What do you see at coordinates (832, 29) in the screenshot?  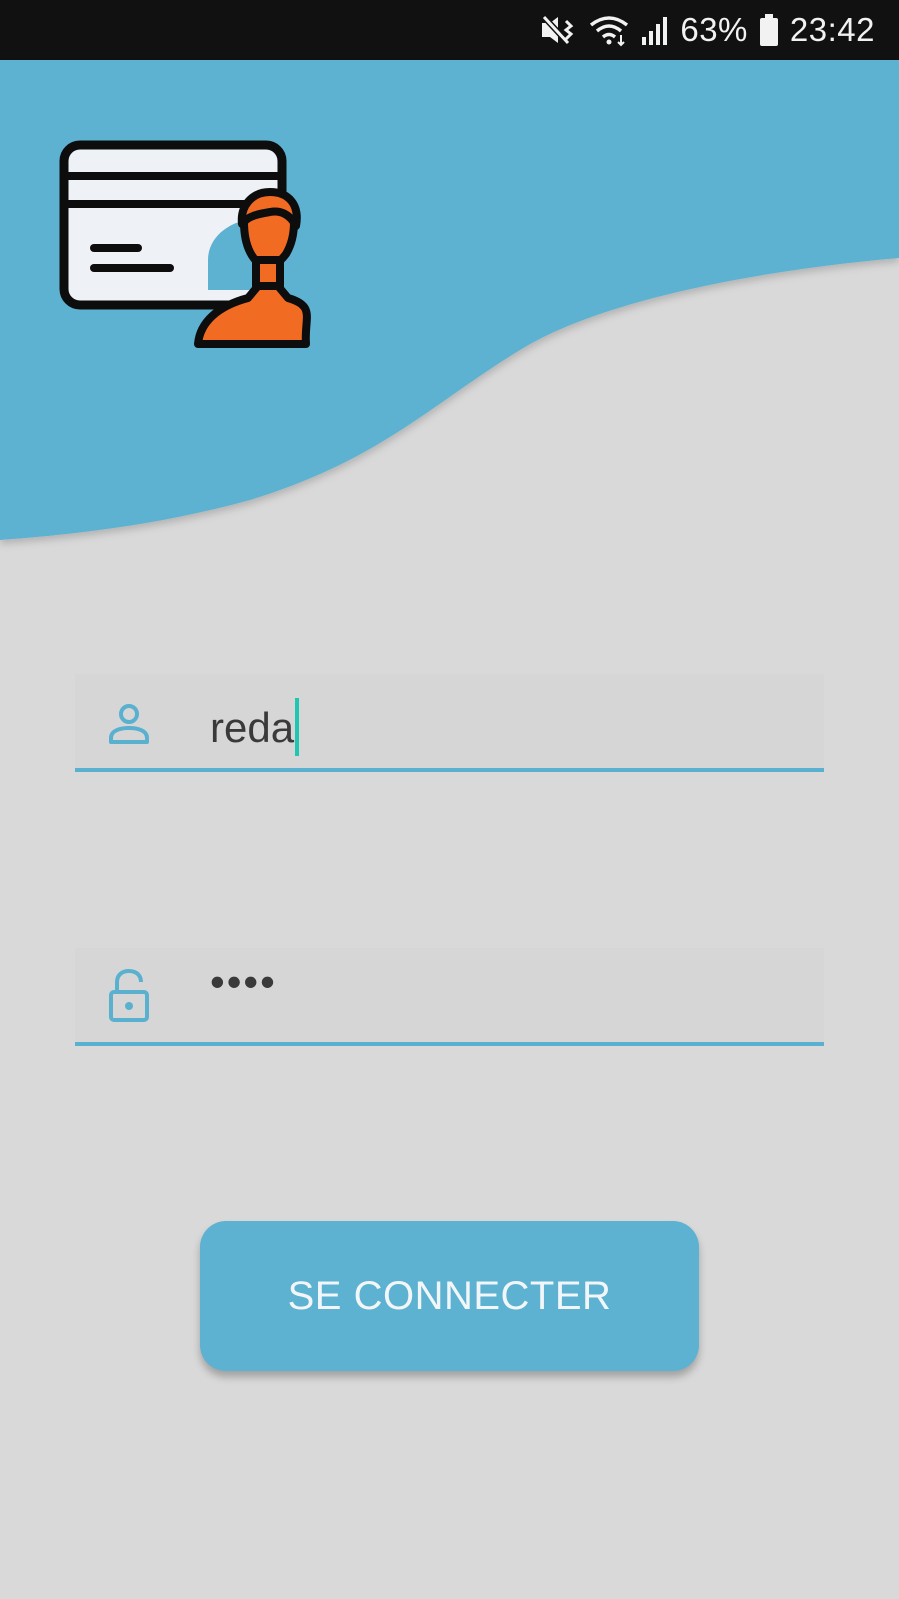 I see `clock: 23:42` at bounding box center [832, 29].